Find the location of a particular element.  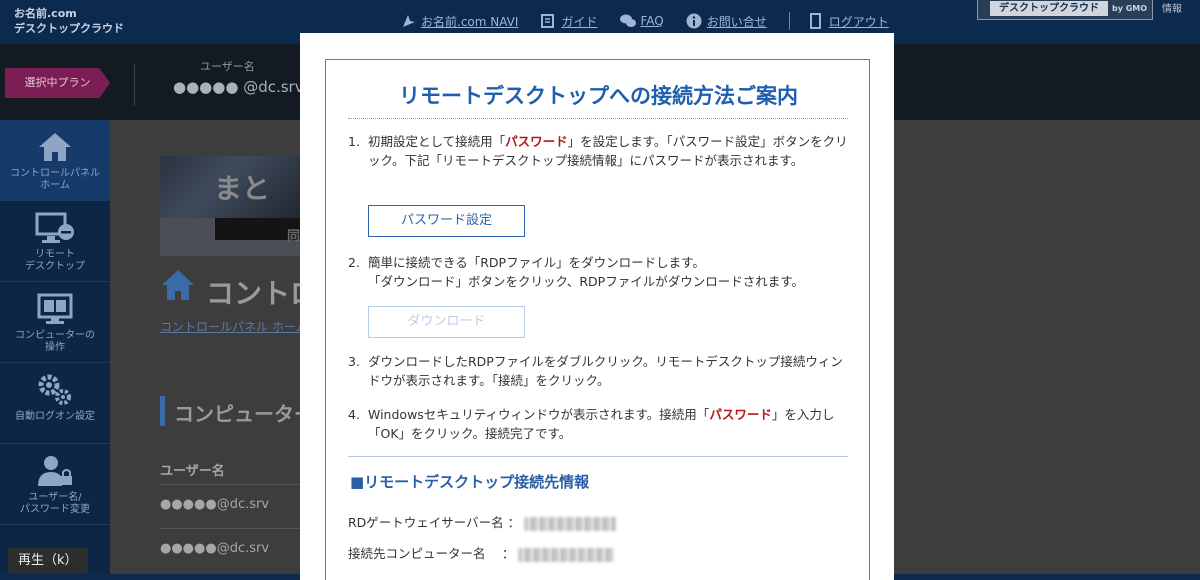

sidebar-item-home: コントロールパネル ホーム is located at coordinates (55, 160).